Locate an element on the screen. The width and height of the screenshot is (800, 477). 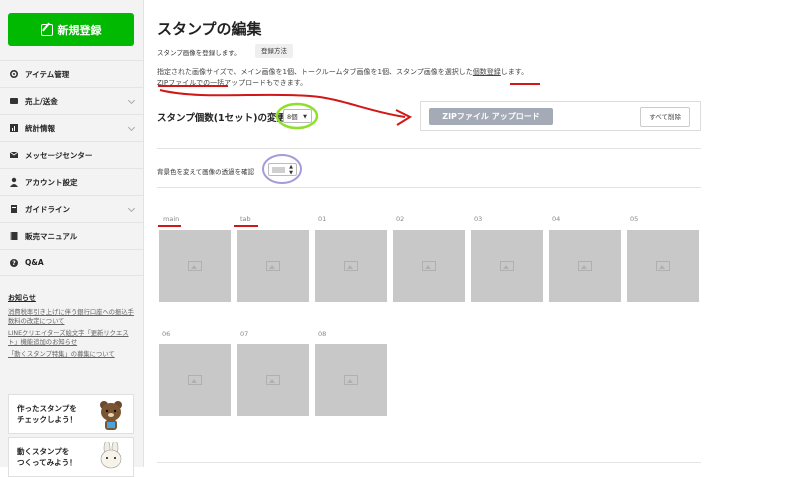
zip-upload-box: ZIPファイル アップロード すべて削除 is located at coordinates (560, 116).